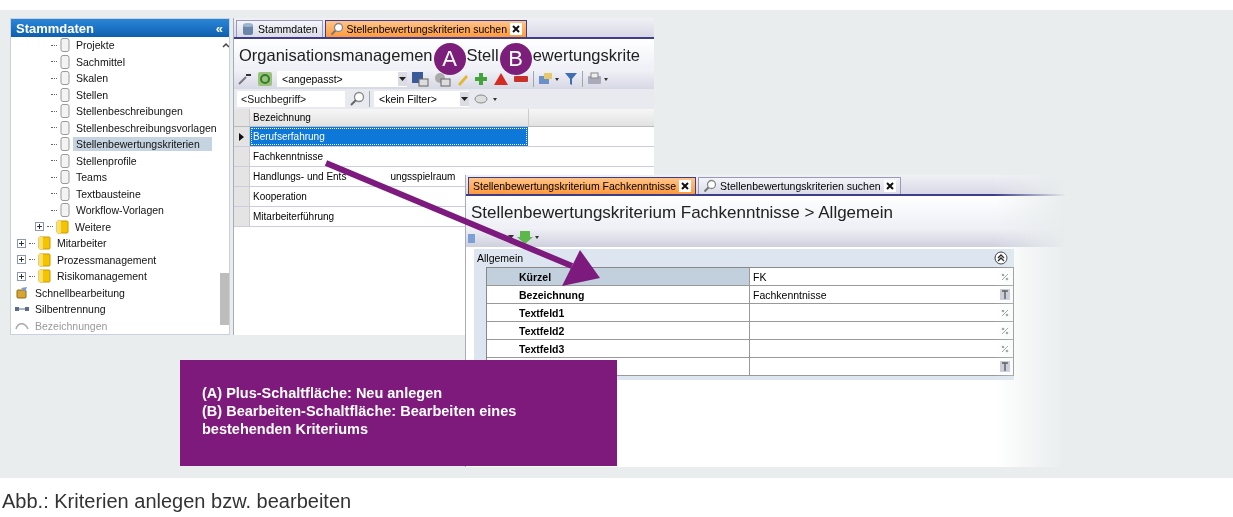  Describe the element at coordinates (500, 258) in the screenshot. I see `group-title: Allgemein` at that location.